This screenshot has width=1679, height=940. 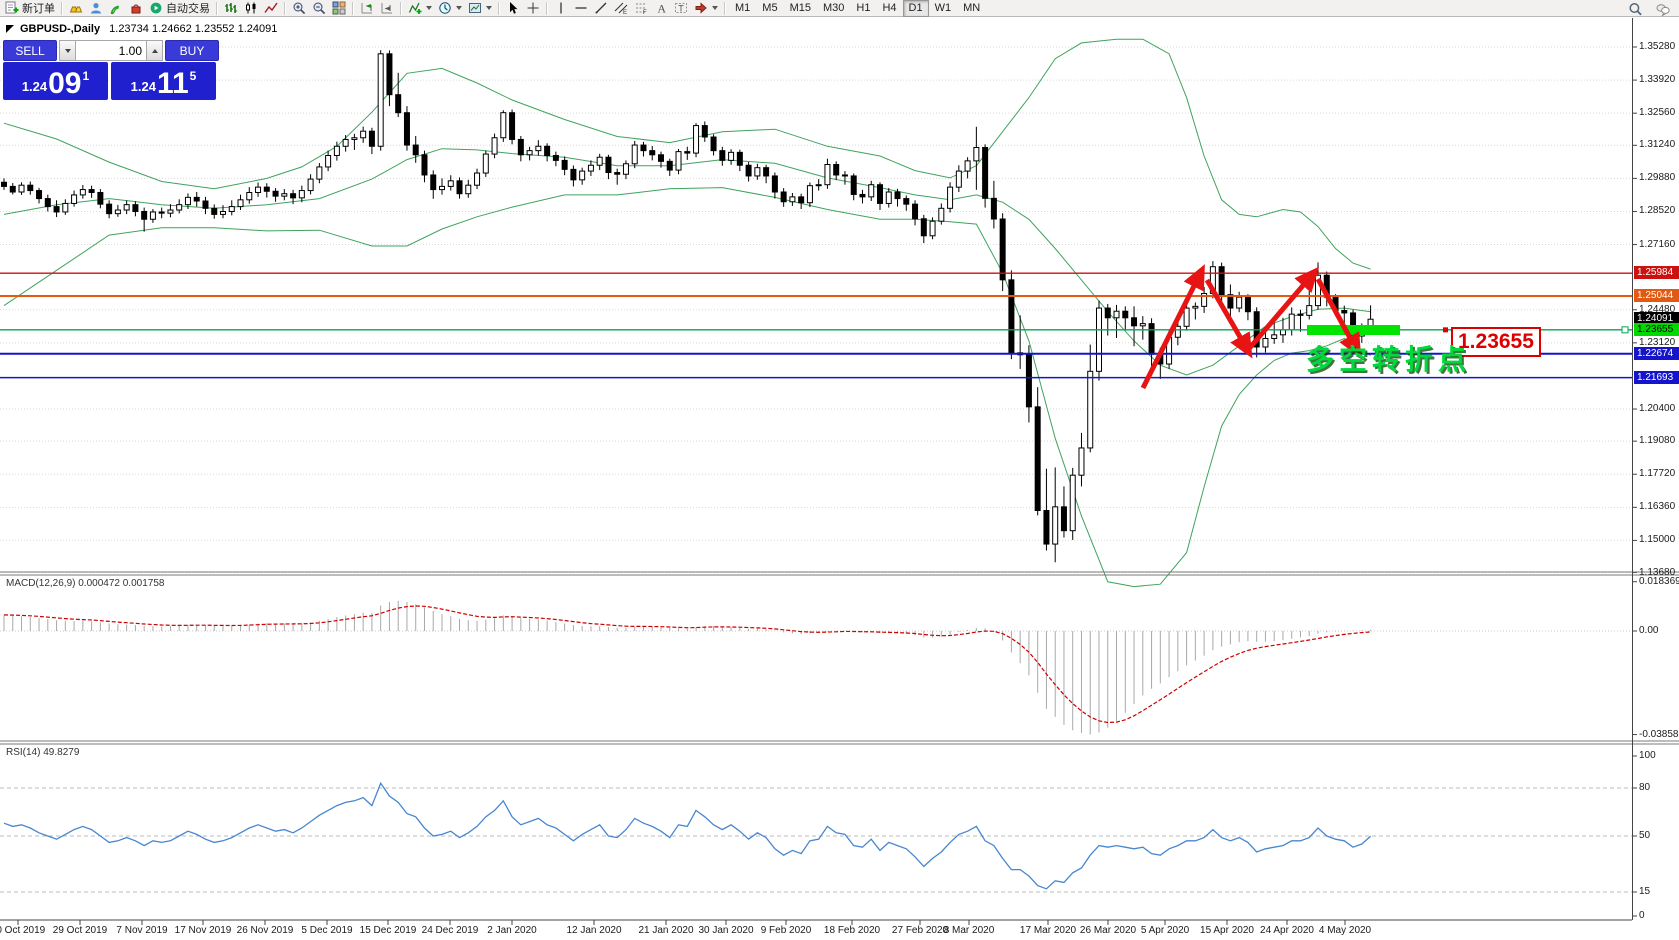 I want to click on trendline-icon, so click(x=601, y=8).